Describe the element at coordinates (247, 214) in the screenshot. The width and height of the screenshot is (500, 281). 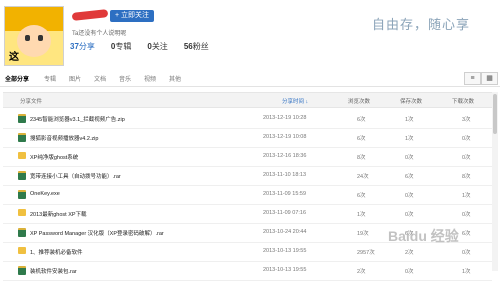
I see `table-row: 2013最新ghost XP下载 2013-11-09 07:16 1次 0次 0次` at that location.